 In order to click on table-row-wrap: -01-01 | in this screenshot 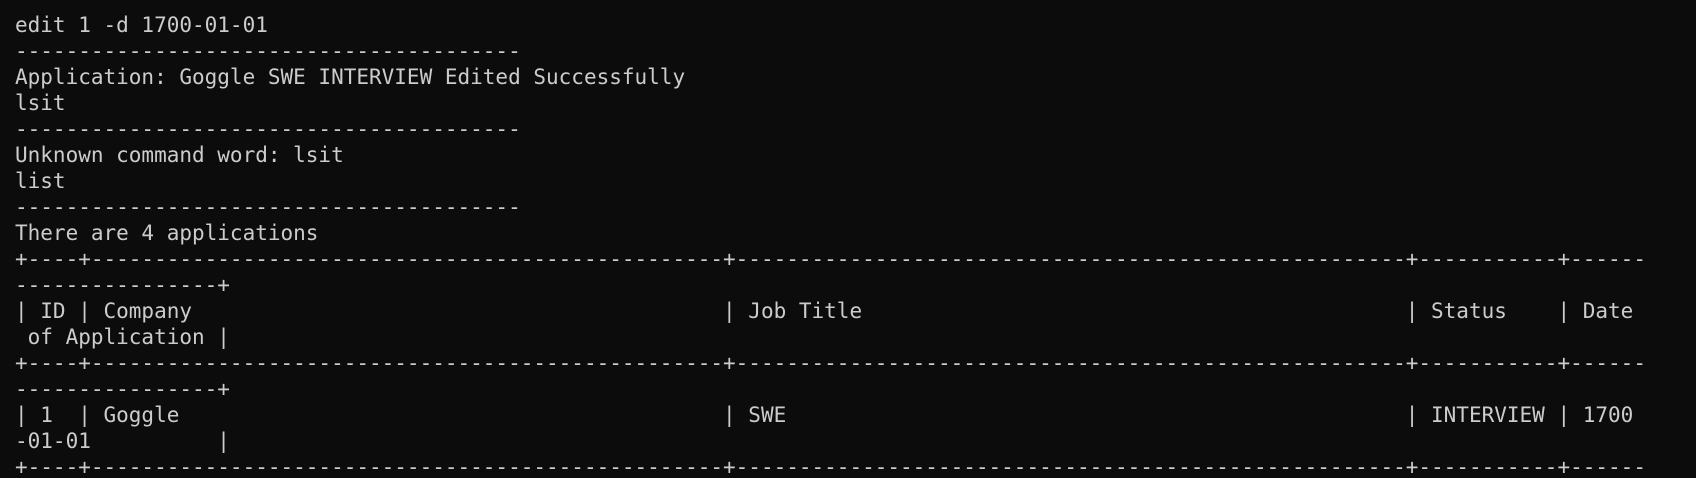, I will do `click(122, 441)`.